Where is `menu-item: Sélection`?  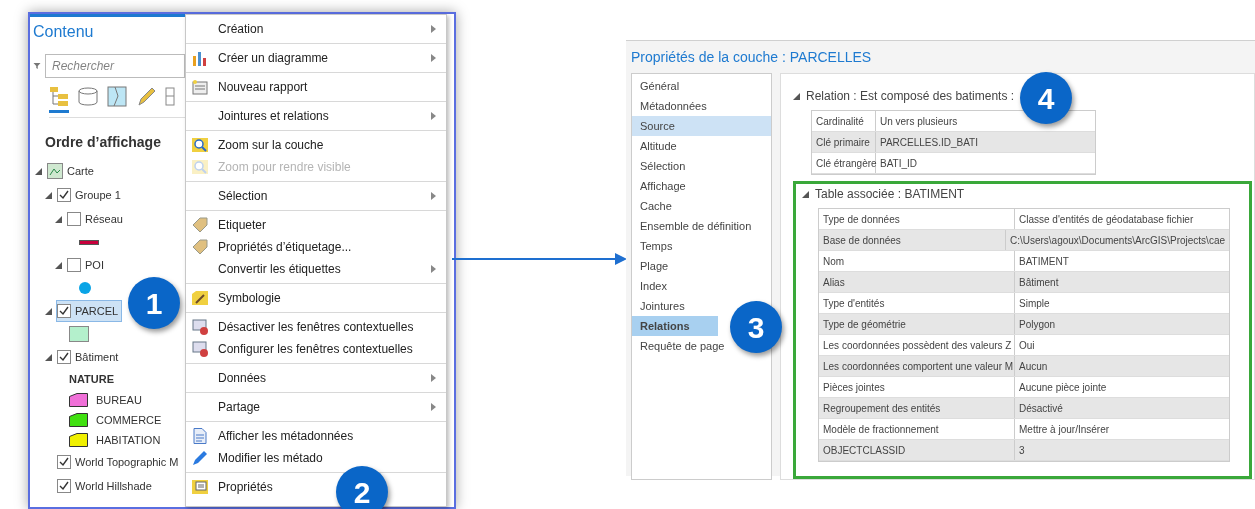
menu-item: Sélection is located at coordinates (316, 196).